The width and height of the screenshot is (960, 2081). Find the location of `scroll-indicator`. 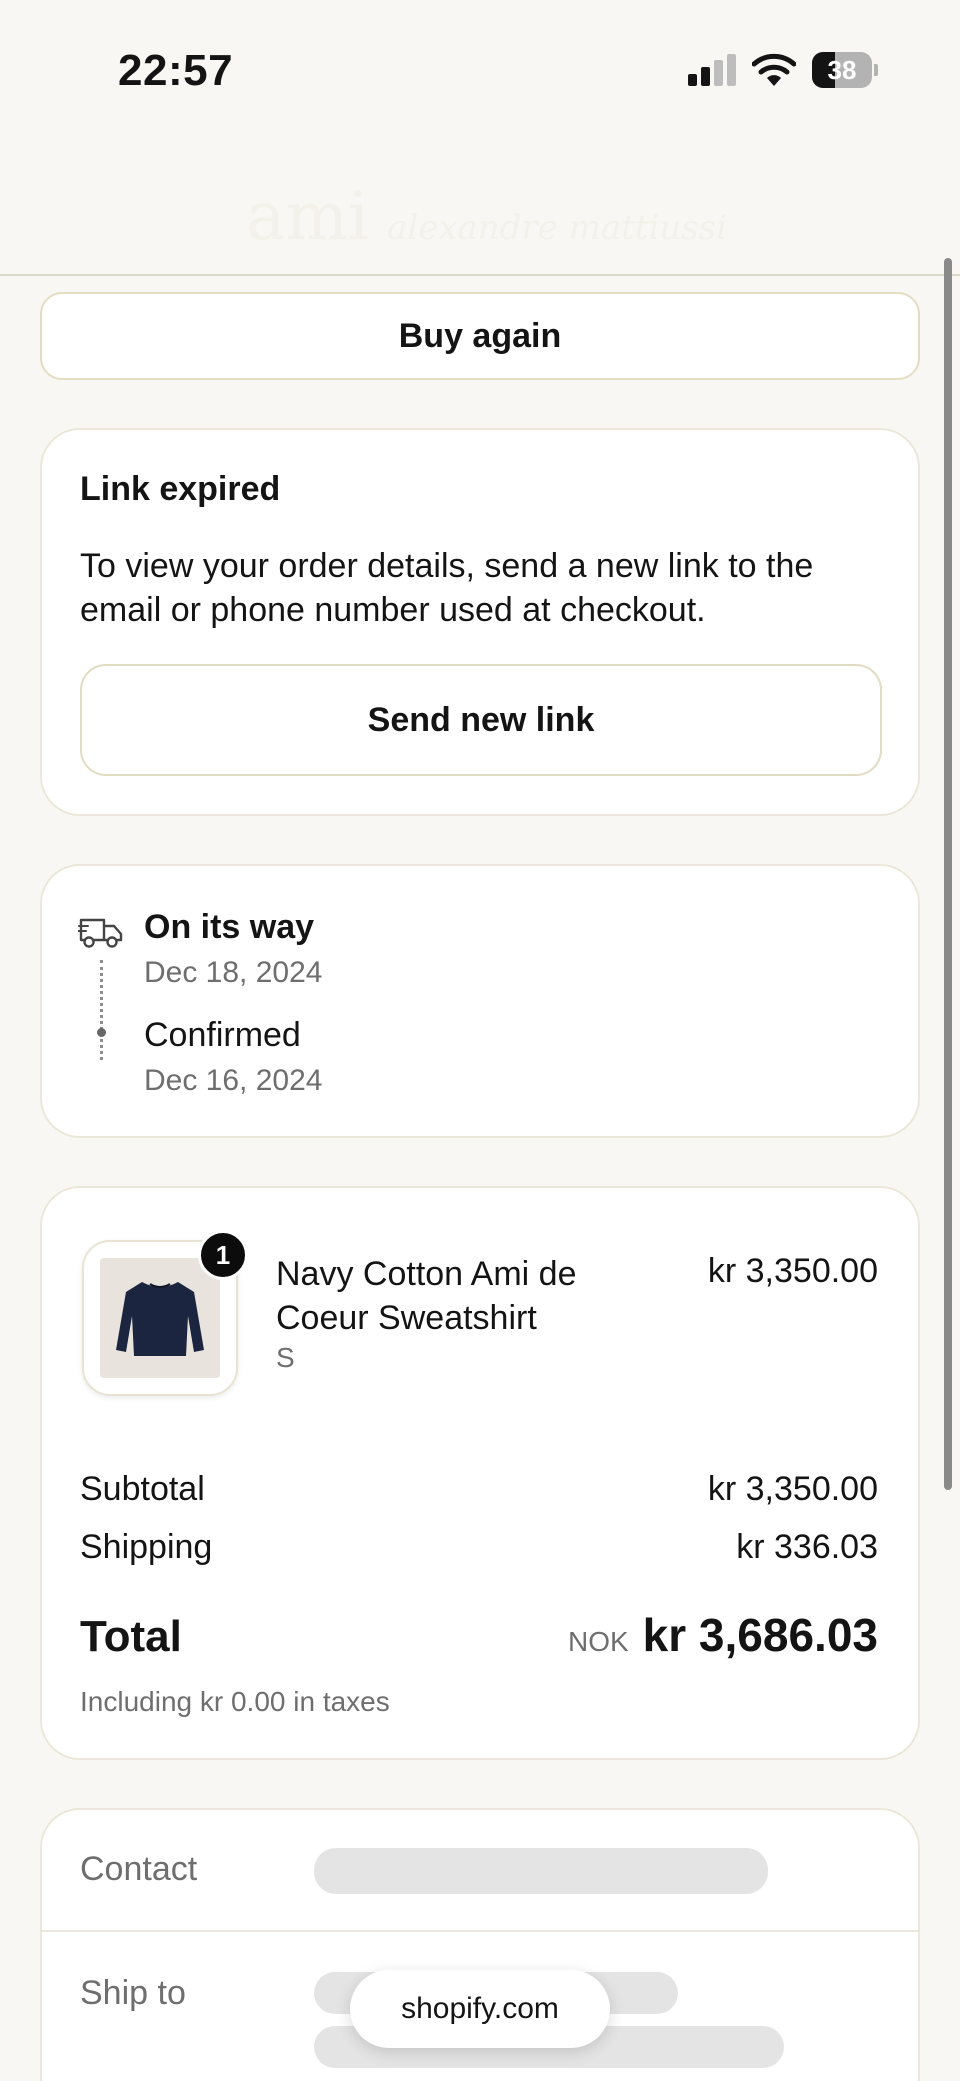

scroll-indicator is located at coordinates (948, 874).